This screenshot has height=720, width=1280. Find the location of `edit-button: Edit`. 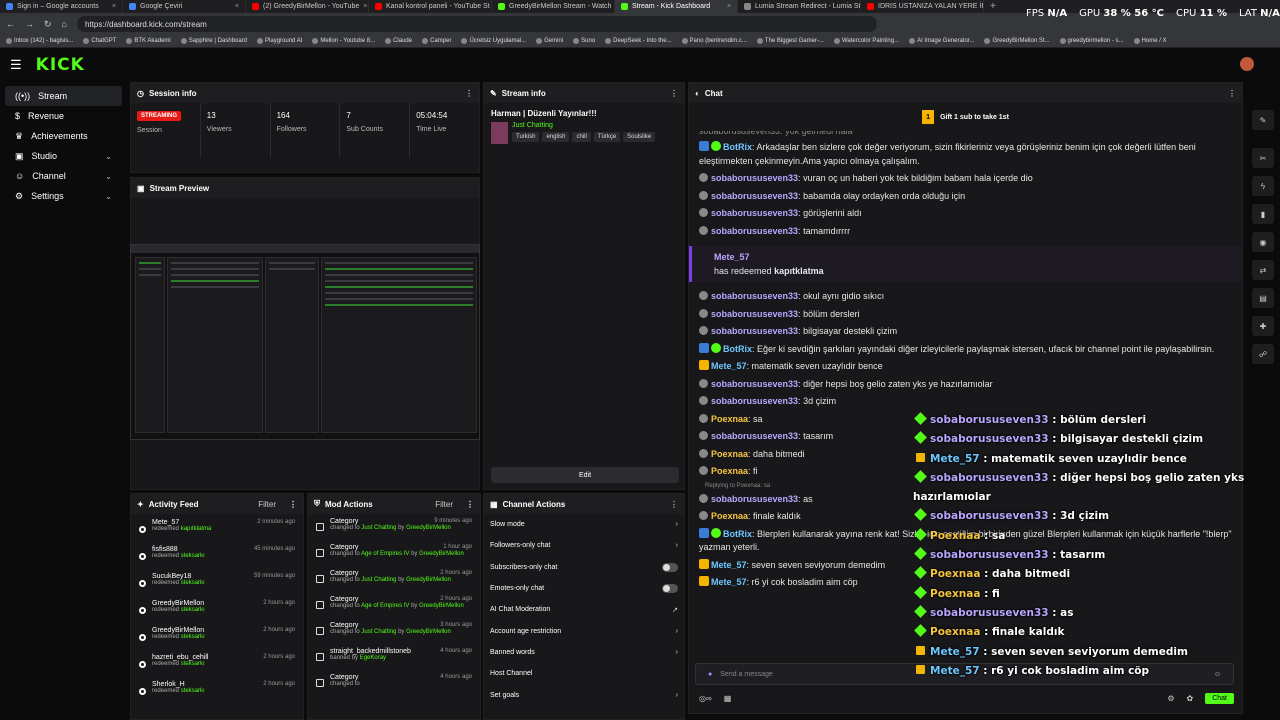

edit-button: Edit is located at coordinates (585, 475).